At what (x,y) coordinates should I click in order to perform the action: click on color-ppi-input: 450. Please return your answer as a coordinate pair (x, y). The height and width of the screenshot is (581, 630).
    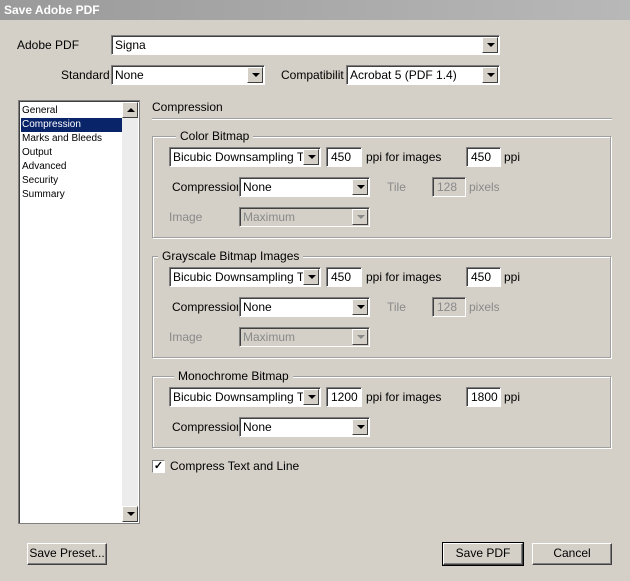
    Looking at the image, I should click on (344, 157).